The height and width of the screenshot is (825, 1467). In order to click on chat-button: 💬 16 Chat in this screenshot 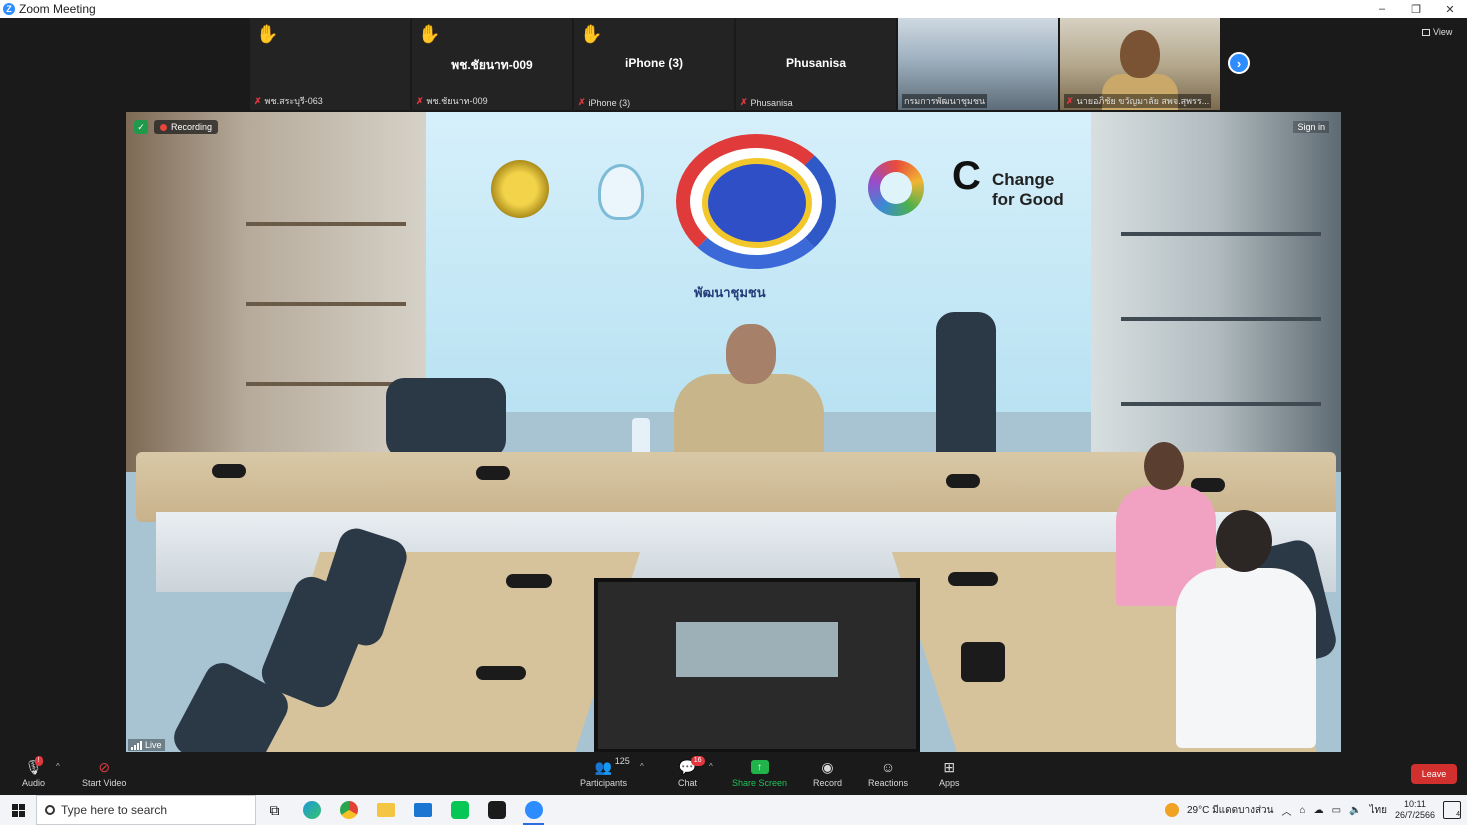, I will do `click(691, 772)`.